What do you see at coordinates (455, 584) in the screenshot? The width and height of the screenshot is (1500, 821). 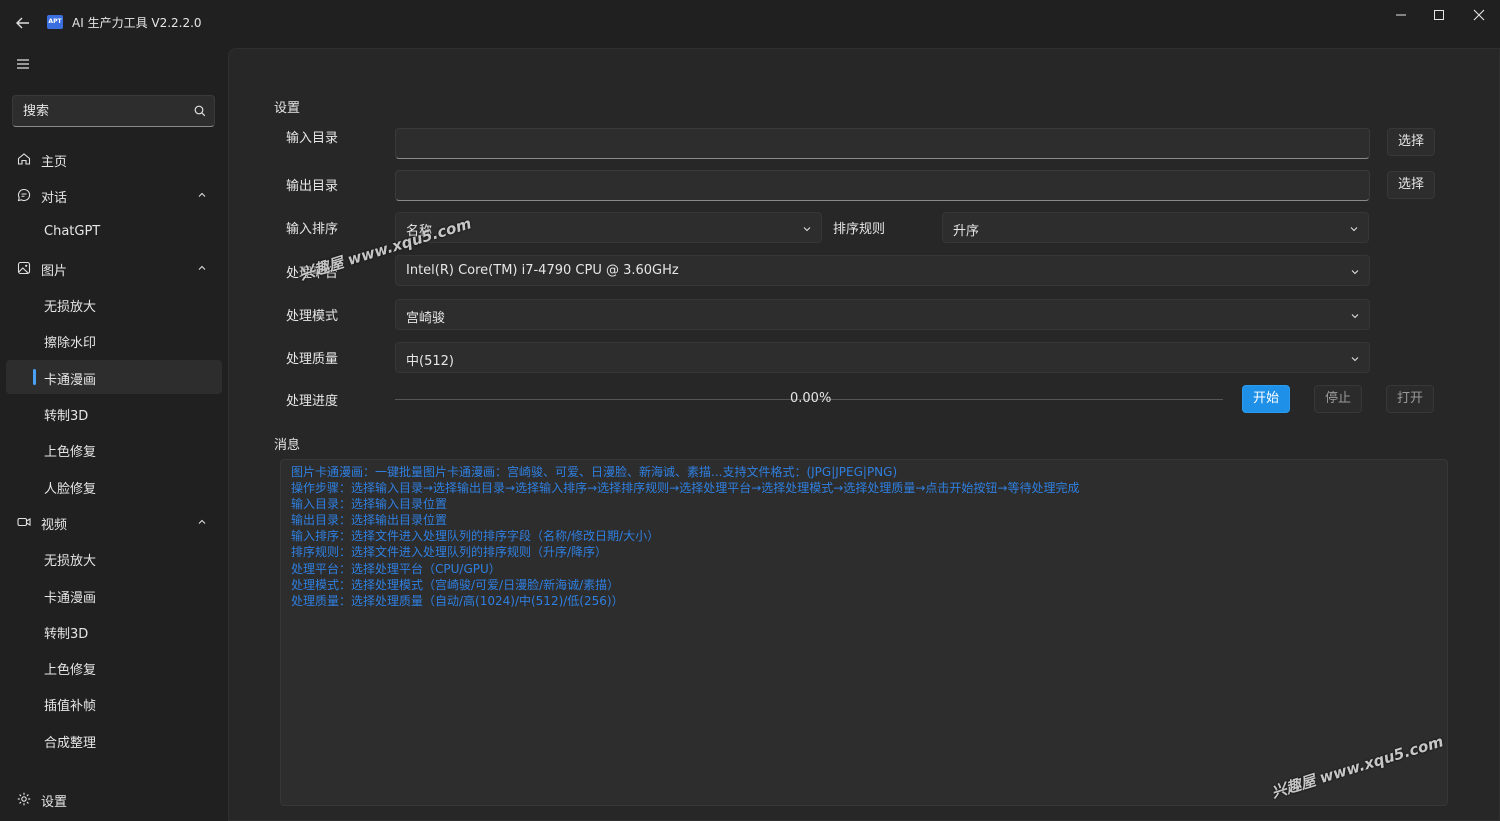 I see `message-line: 处理模式：选择处理模式（宫崎骏/可爱/日漫脸/新海诚/素描）` at bounding box center [455, 584].